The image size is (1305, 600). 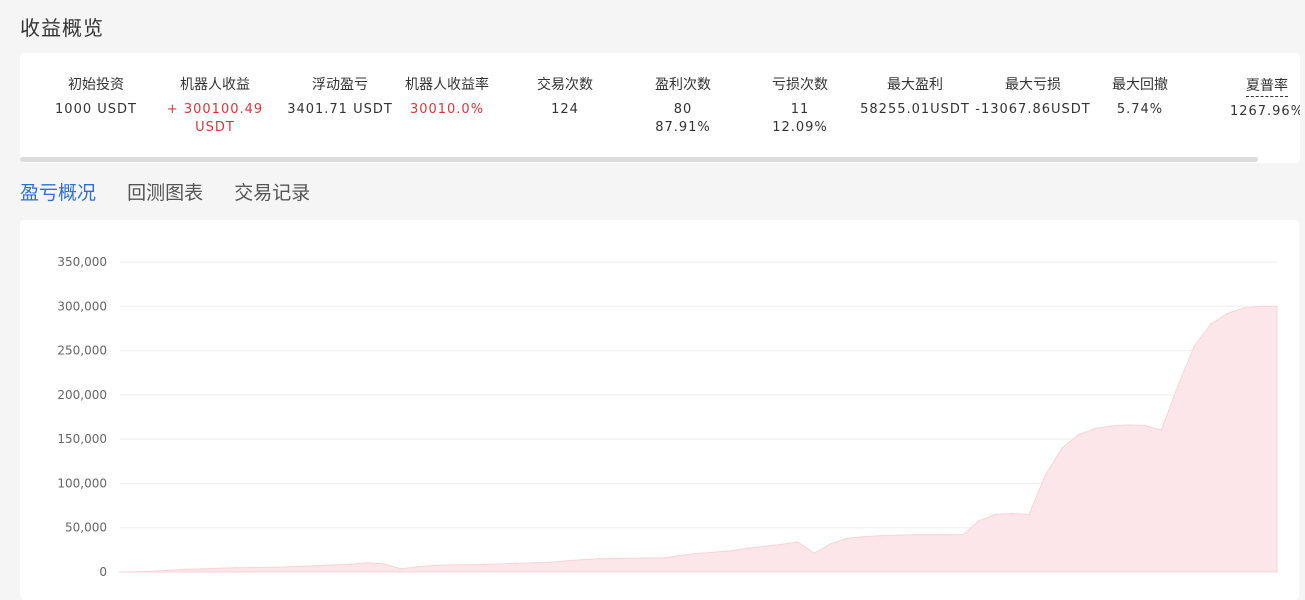 What do you see at coordinates (1032, 97) in the screenshot?
I see `stat-max-loss: 最大亏损 -13067.86USDT` at bounding box center [1032, 97].